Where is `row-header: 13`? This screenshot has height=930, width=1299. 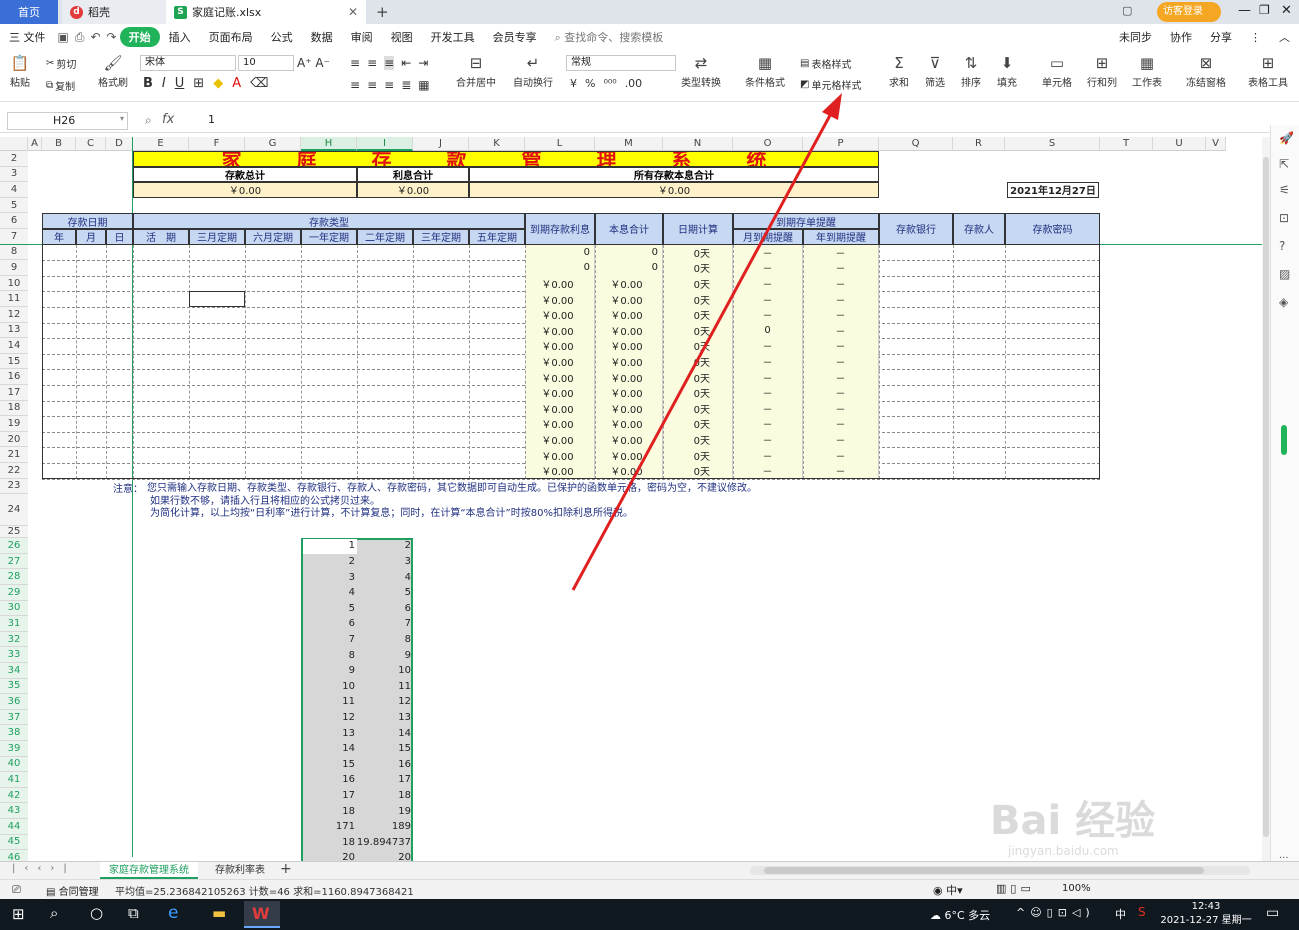
row-header: 13 is located at coordinates (14, 330).